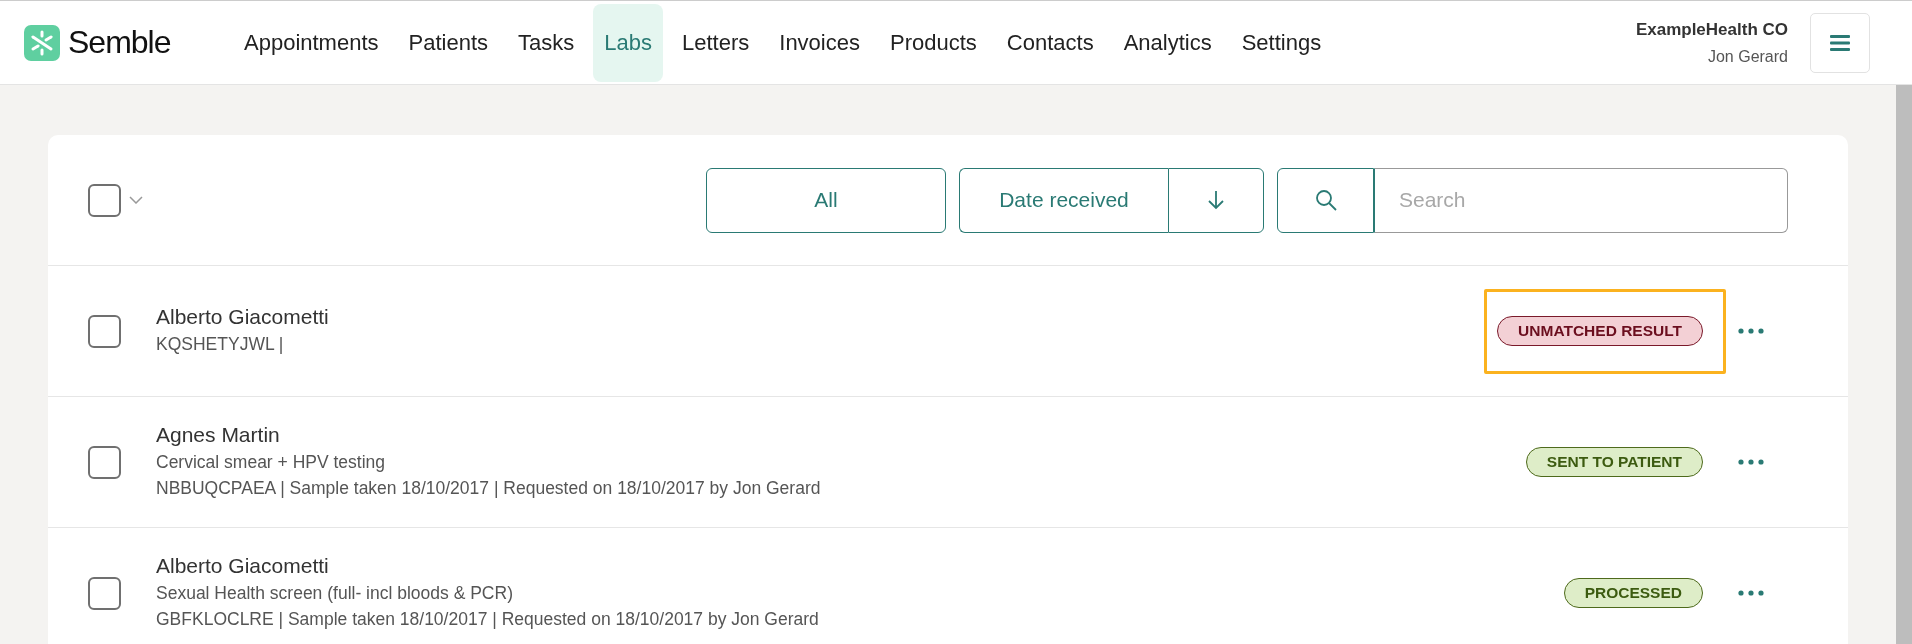 The width and height of the screenshot is (1912, 644). What do you see at coordinates (1614, 462) in the screenshot?
I see `status-badge: SENT TO PATIENT` at bounding box center [1614, 462].